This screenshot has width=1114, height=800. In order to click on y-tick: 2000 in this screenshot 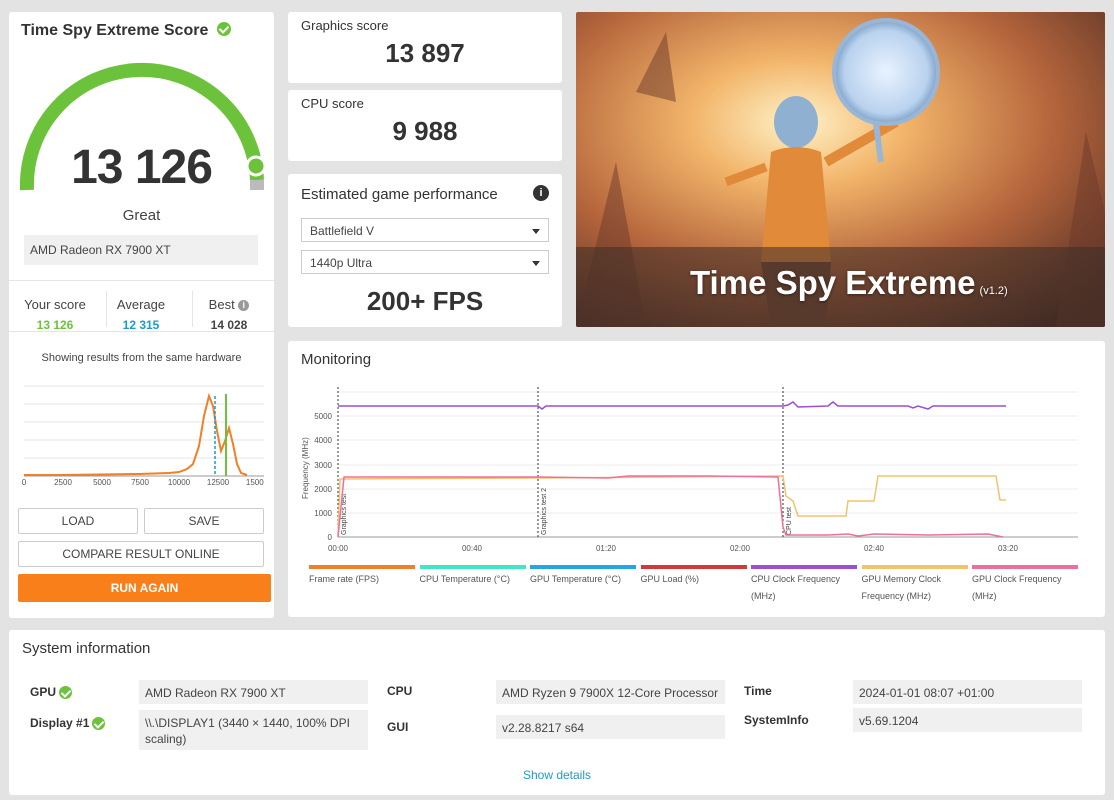, I will do `click(323, 489)`.